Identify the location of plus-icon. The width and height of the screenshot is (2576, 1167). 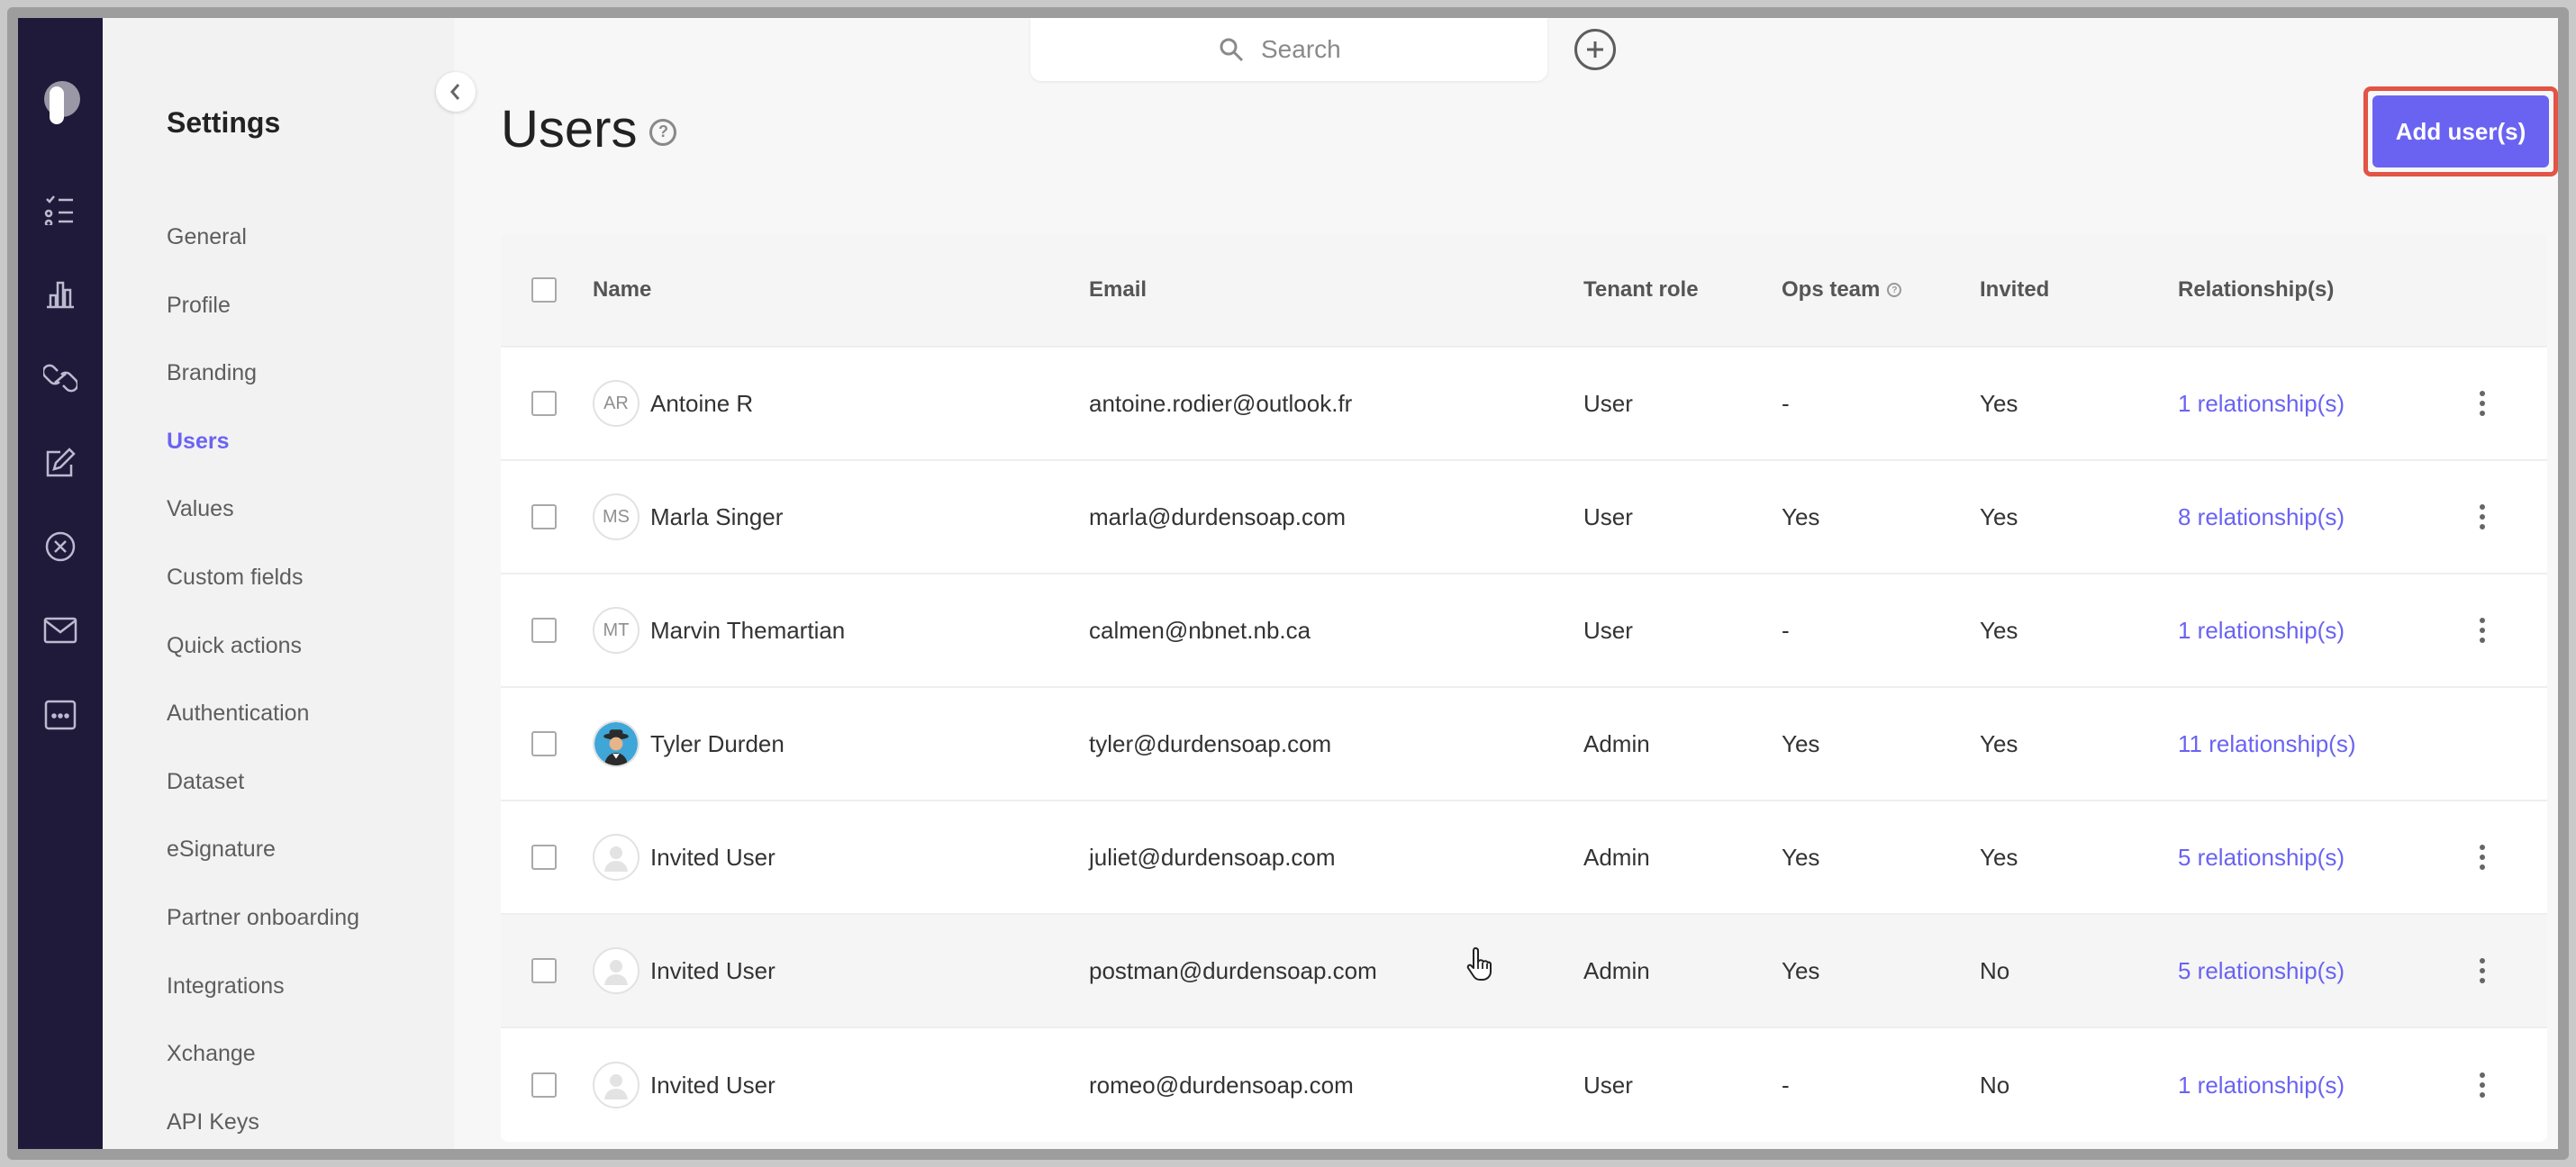
(1595, 49).